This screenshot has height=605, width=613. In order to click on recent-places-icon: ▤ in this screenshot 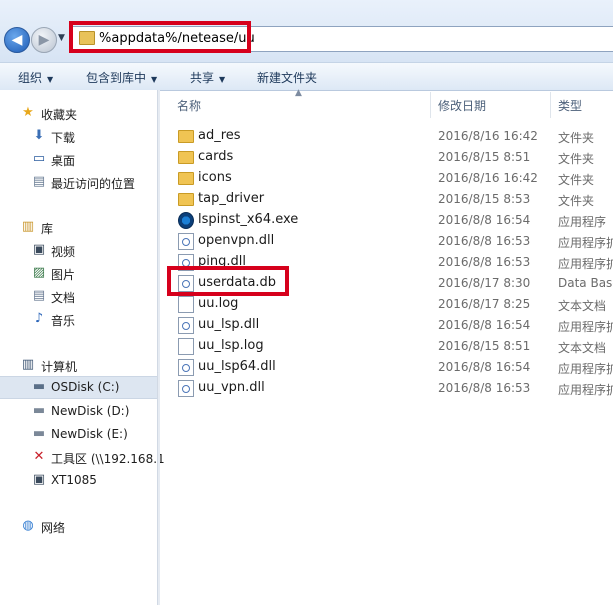, I will do `click(39, 181)`.